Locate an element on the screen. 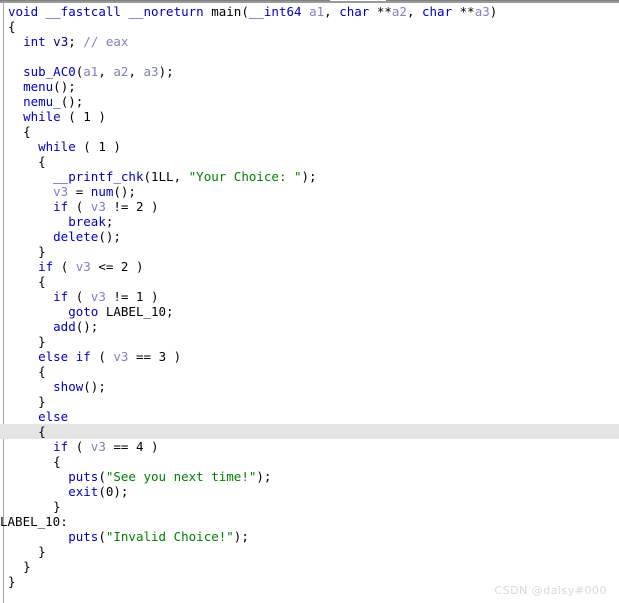 This screenshot has width=619, height=603. code-token-cmt: // eax is located at coordinates (106, 41).